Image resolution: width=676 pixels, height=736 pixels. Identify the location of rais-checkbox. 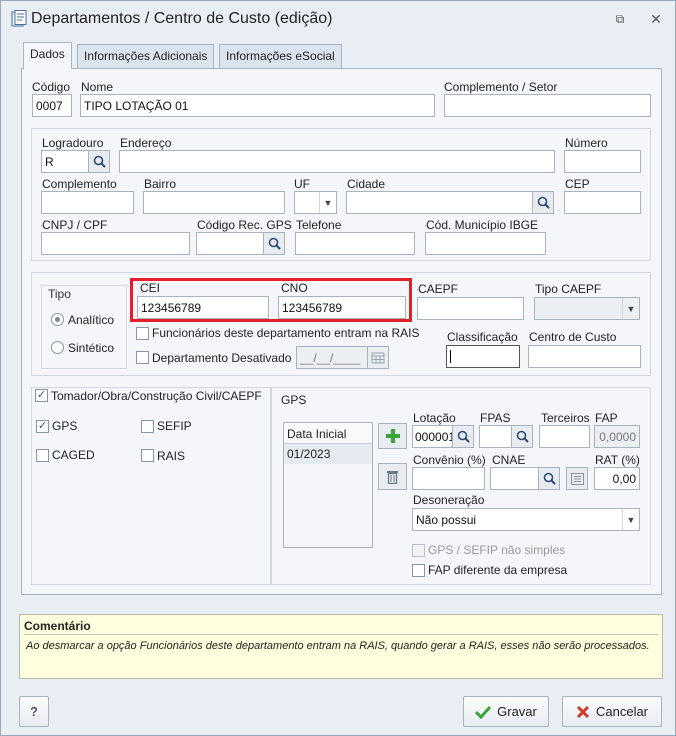
(147, 455).